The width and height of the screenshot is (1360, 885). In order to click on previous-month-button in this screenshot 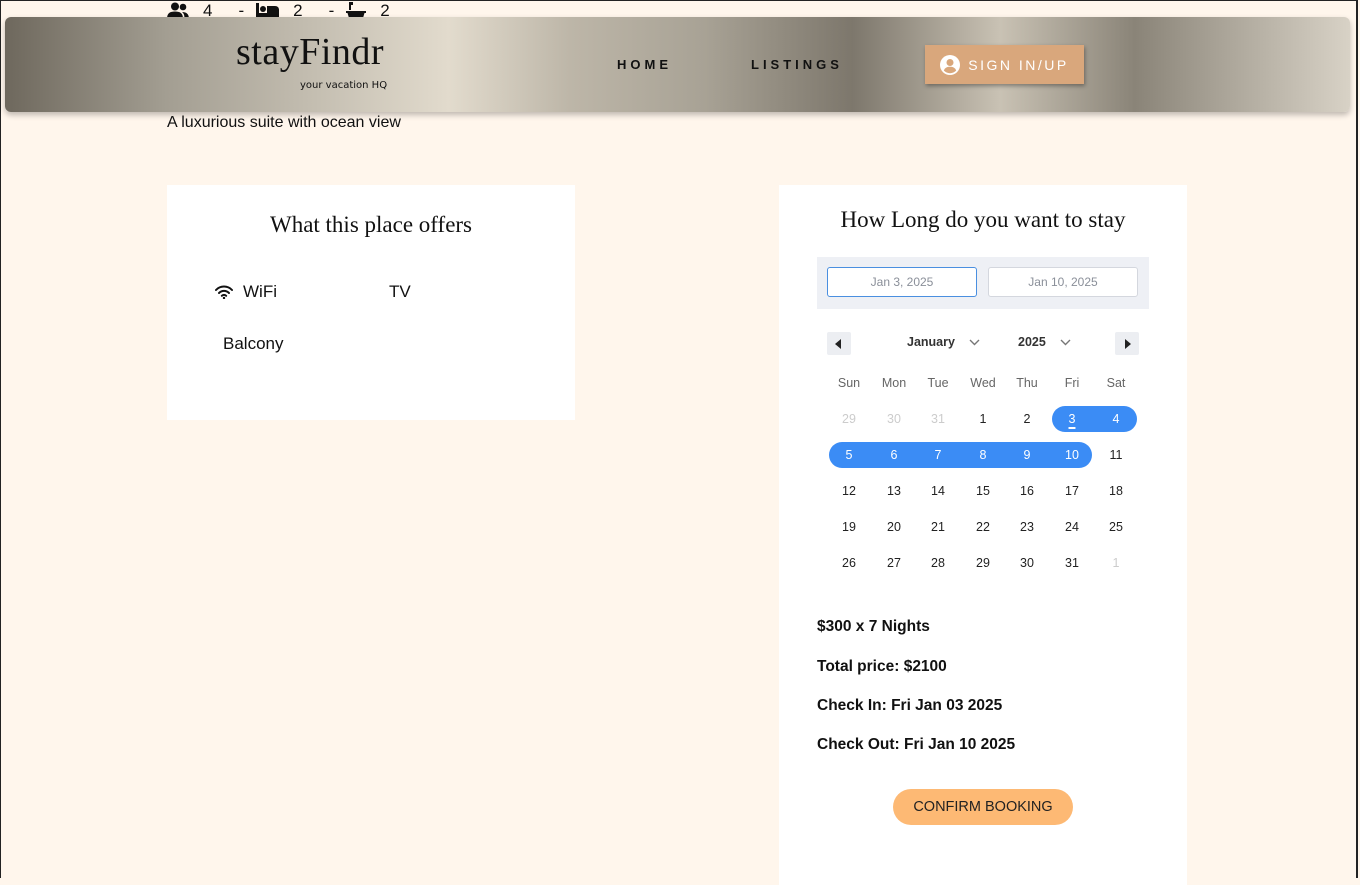, I will do `click(839, 343)`.